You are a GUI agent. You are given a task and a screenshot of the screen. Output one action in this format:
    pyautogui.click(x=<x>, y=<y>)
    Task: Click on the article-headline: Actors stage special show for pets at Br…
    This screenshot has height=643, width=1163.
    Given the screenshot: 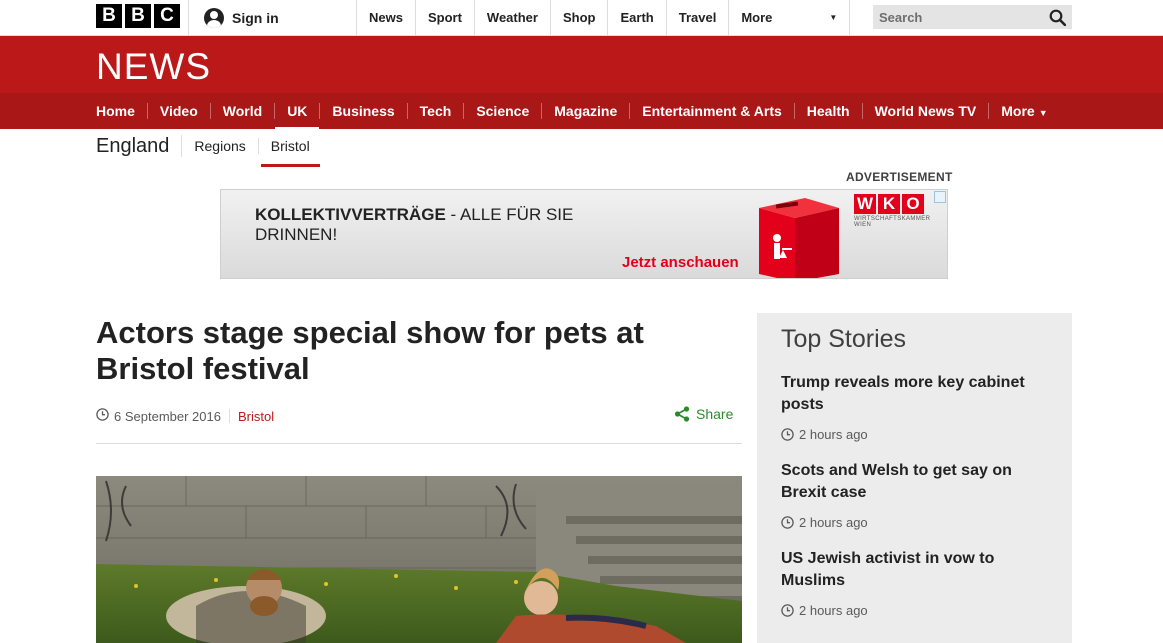 What is the action you would take?
    pyautogui.click(x=370, y=350)
    